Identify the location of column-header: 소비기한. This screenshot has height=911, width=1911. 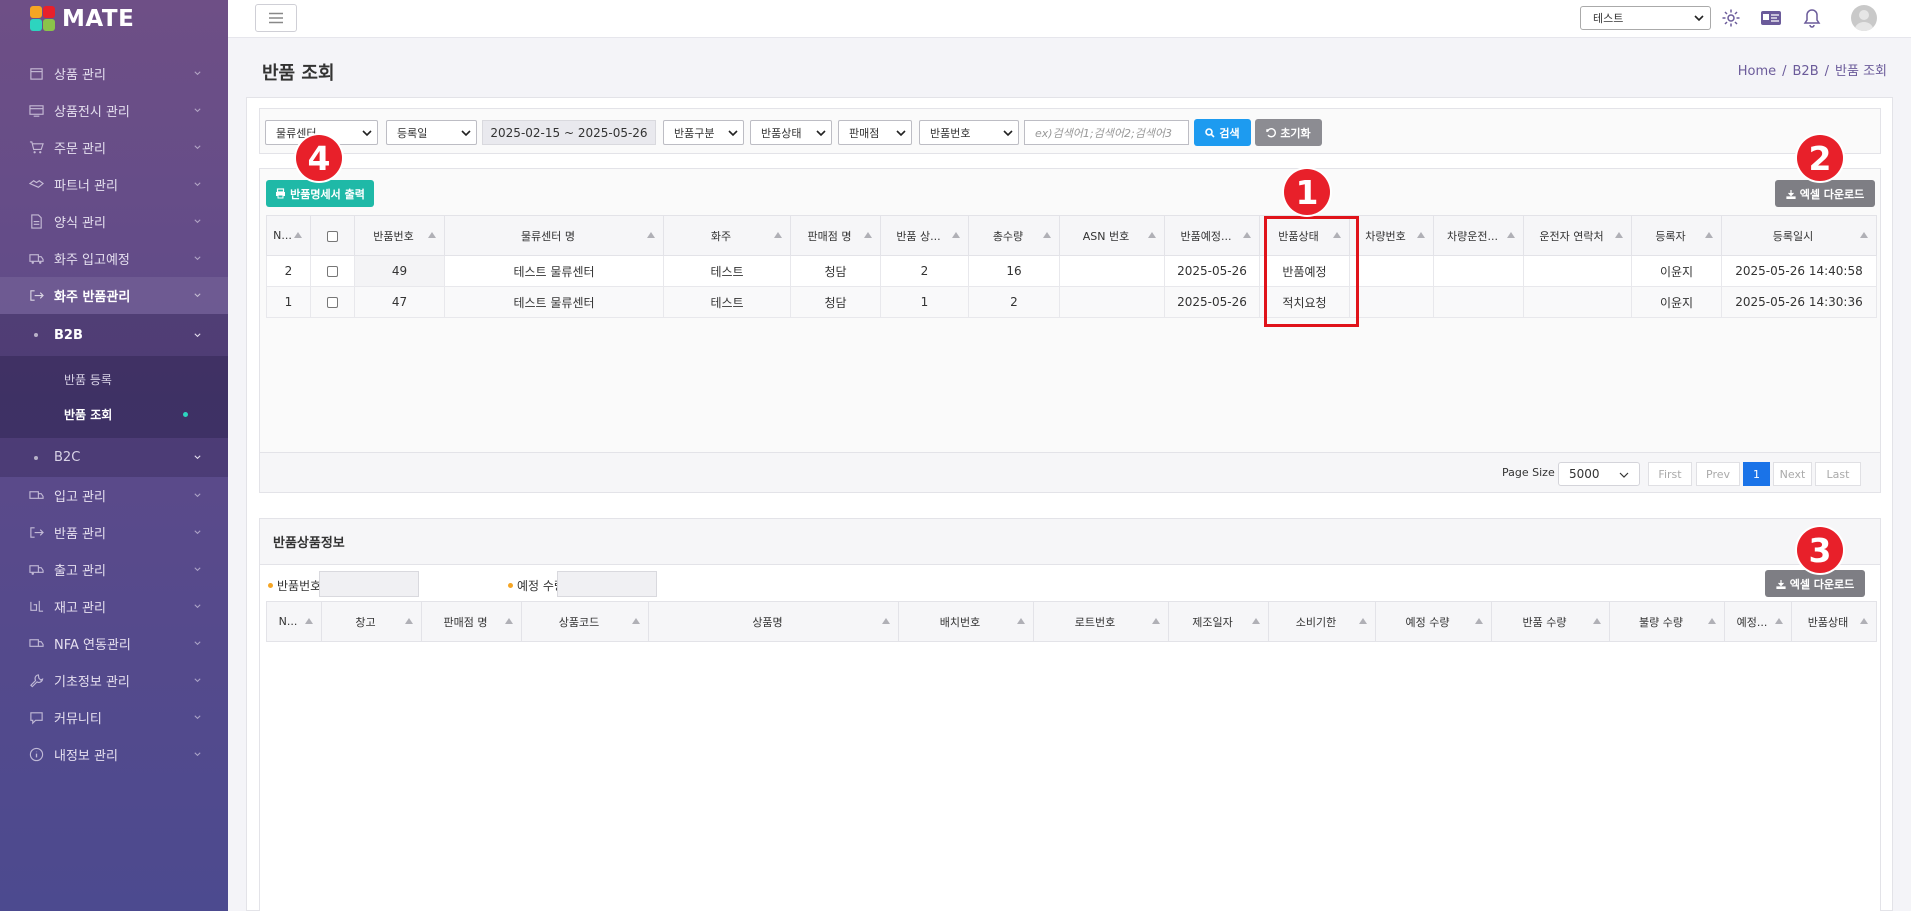
(1322, 621).